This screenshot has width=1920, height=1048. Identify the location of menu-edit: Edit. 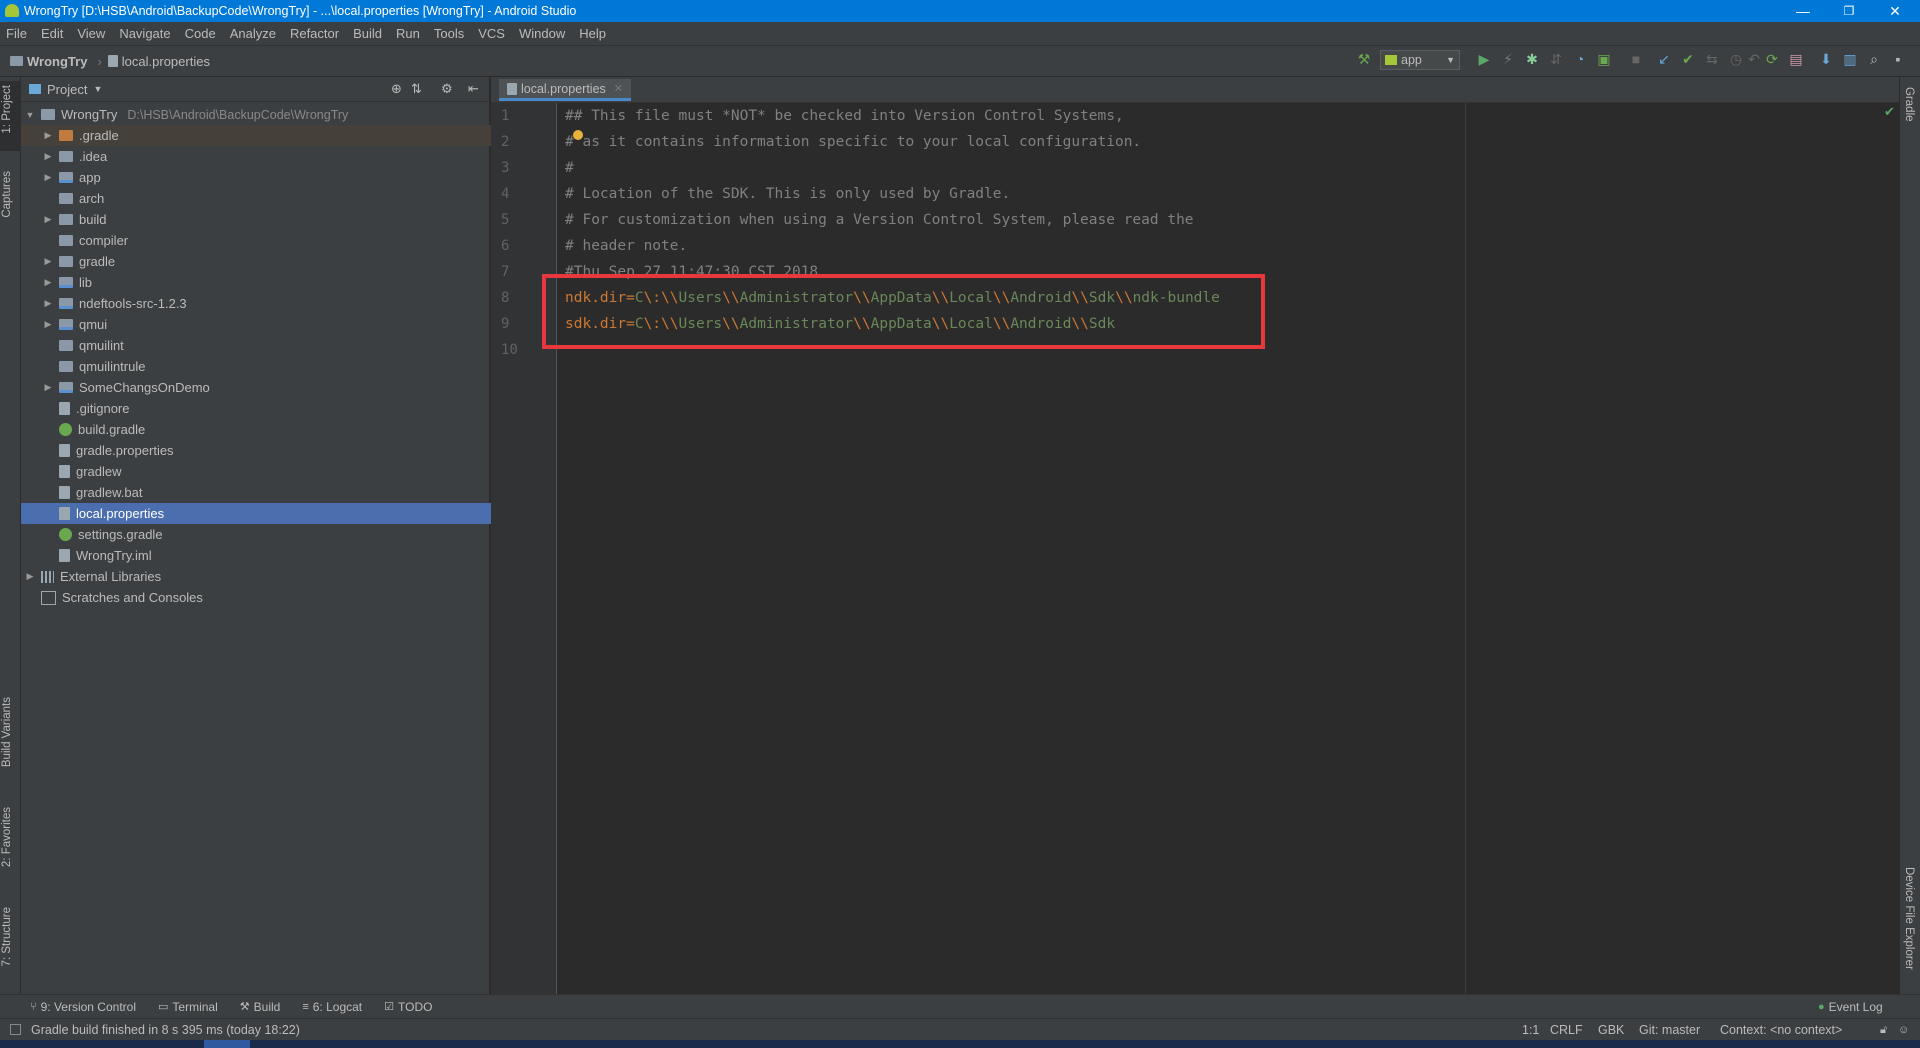
(52, 33).